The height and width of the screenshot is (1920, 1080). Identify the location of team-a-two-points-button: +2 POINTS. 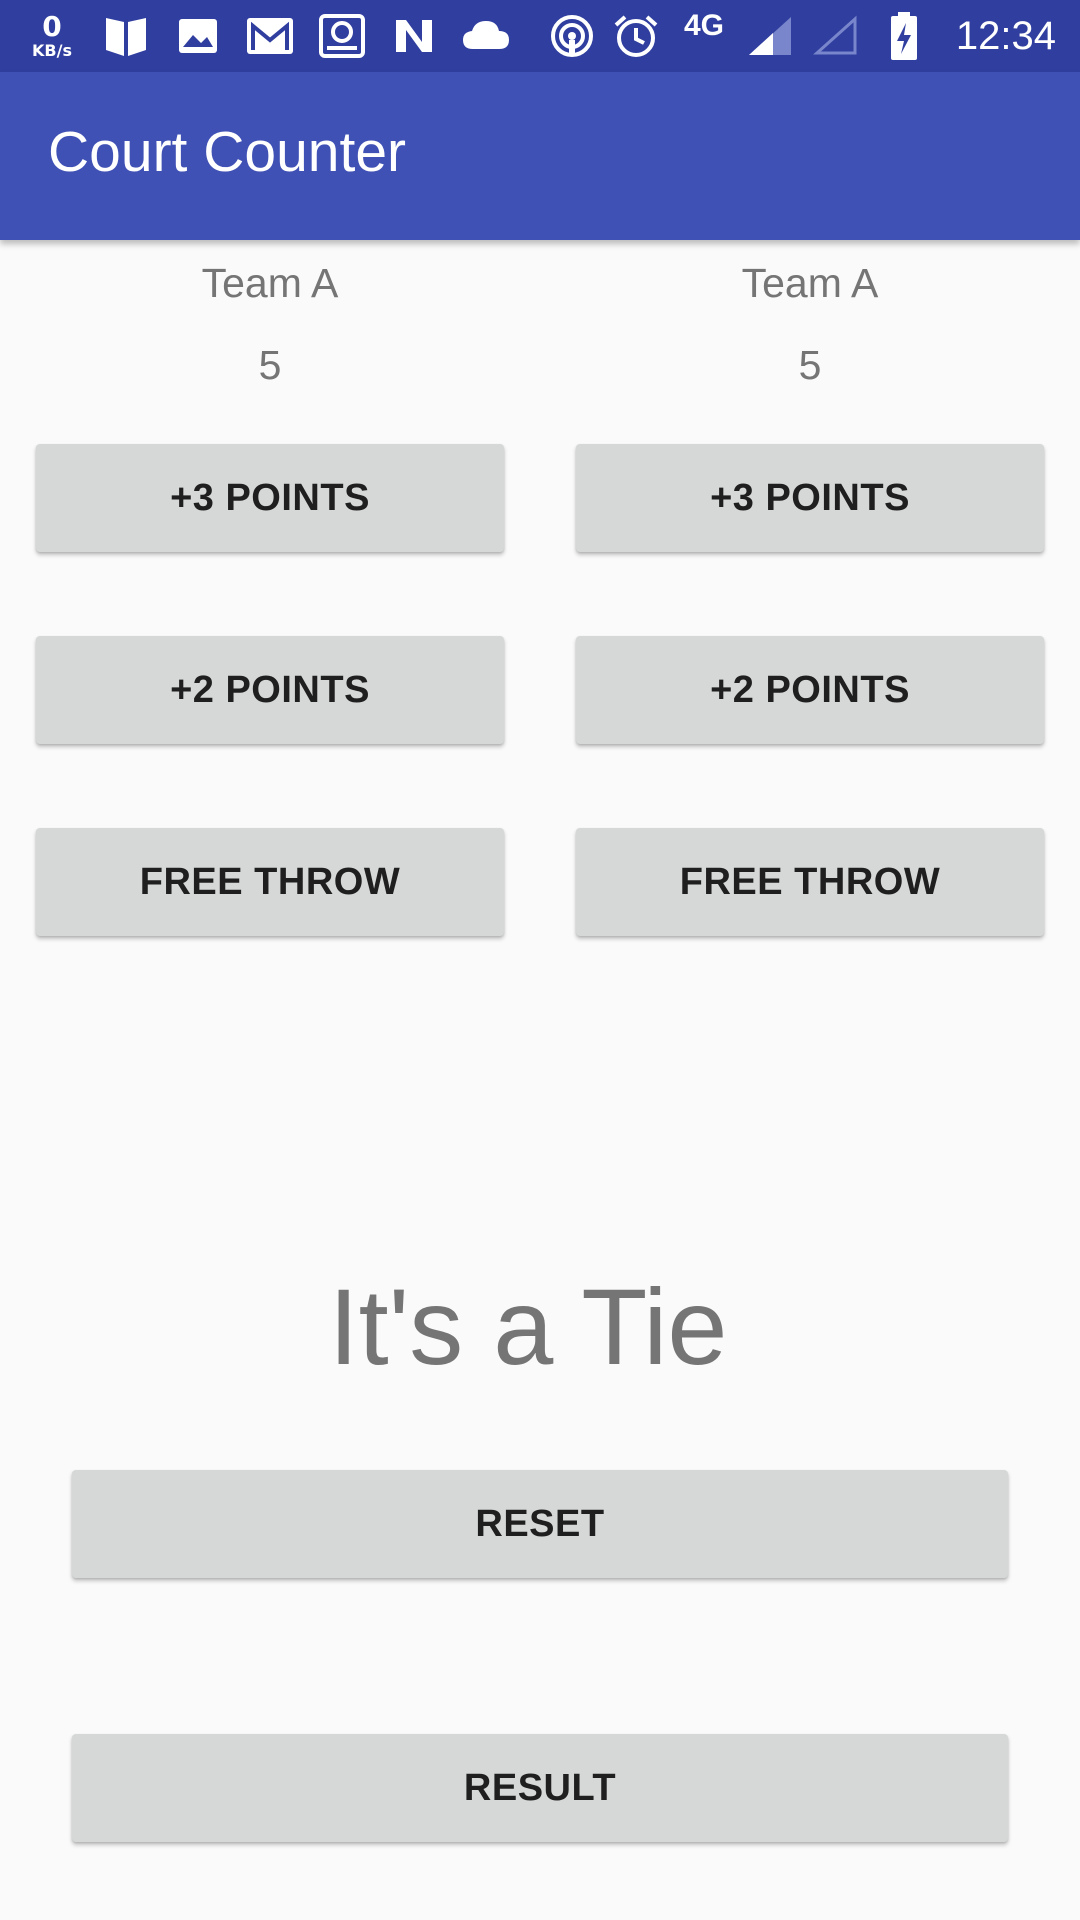
(270, 690).